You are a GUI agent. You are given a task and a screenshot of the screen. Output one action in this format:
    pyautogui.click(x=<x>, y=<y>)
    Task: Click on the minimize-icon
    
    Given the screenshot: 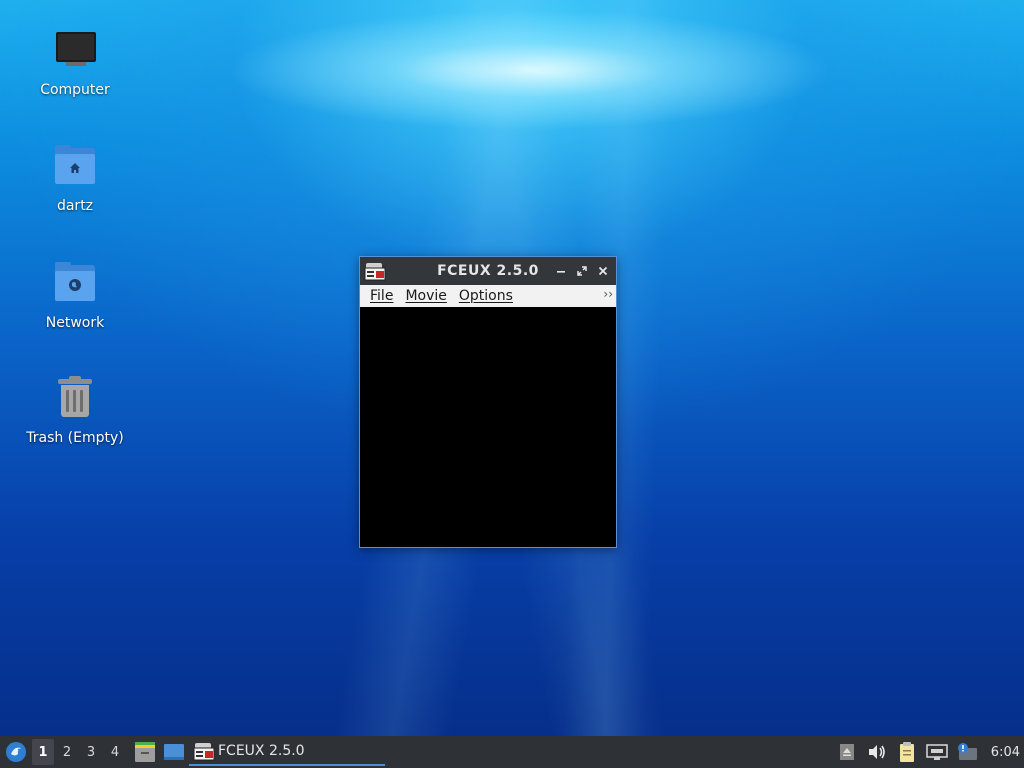 What is the action you would take?
    pyautogui.click(x=560, y=271)
    